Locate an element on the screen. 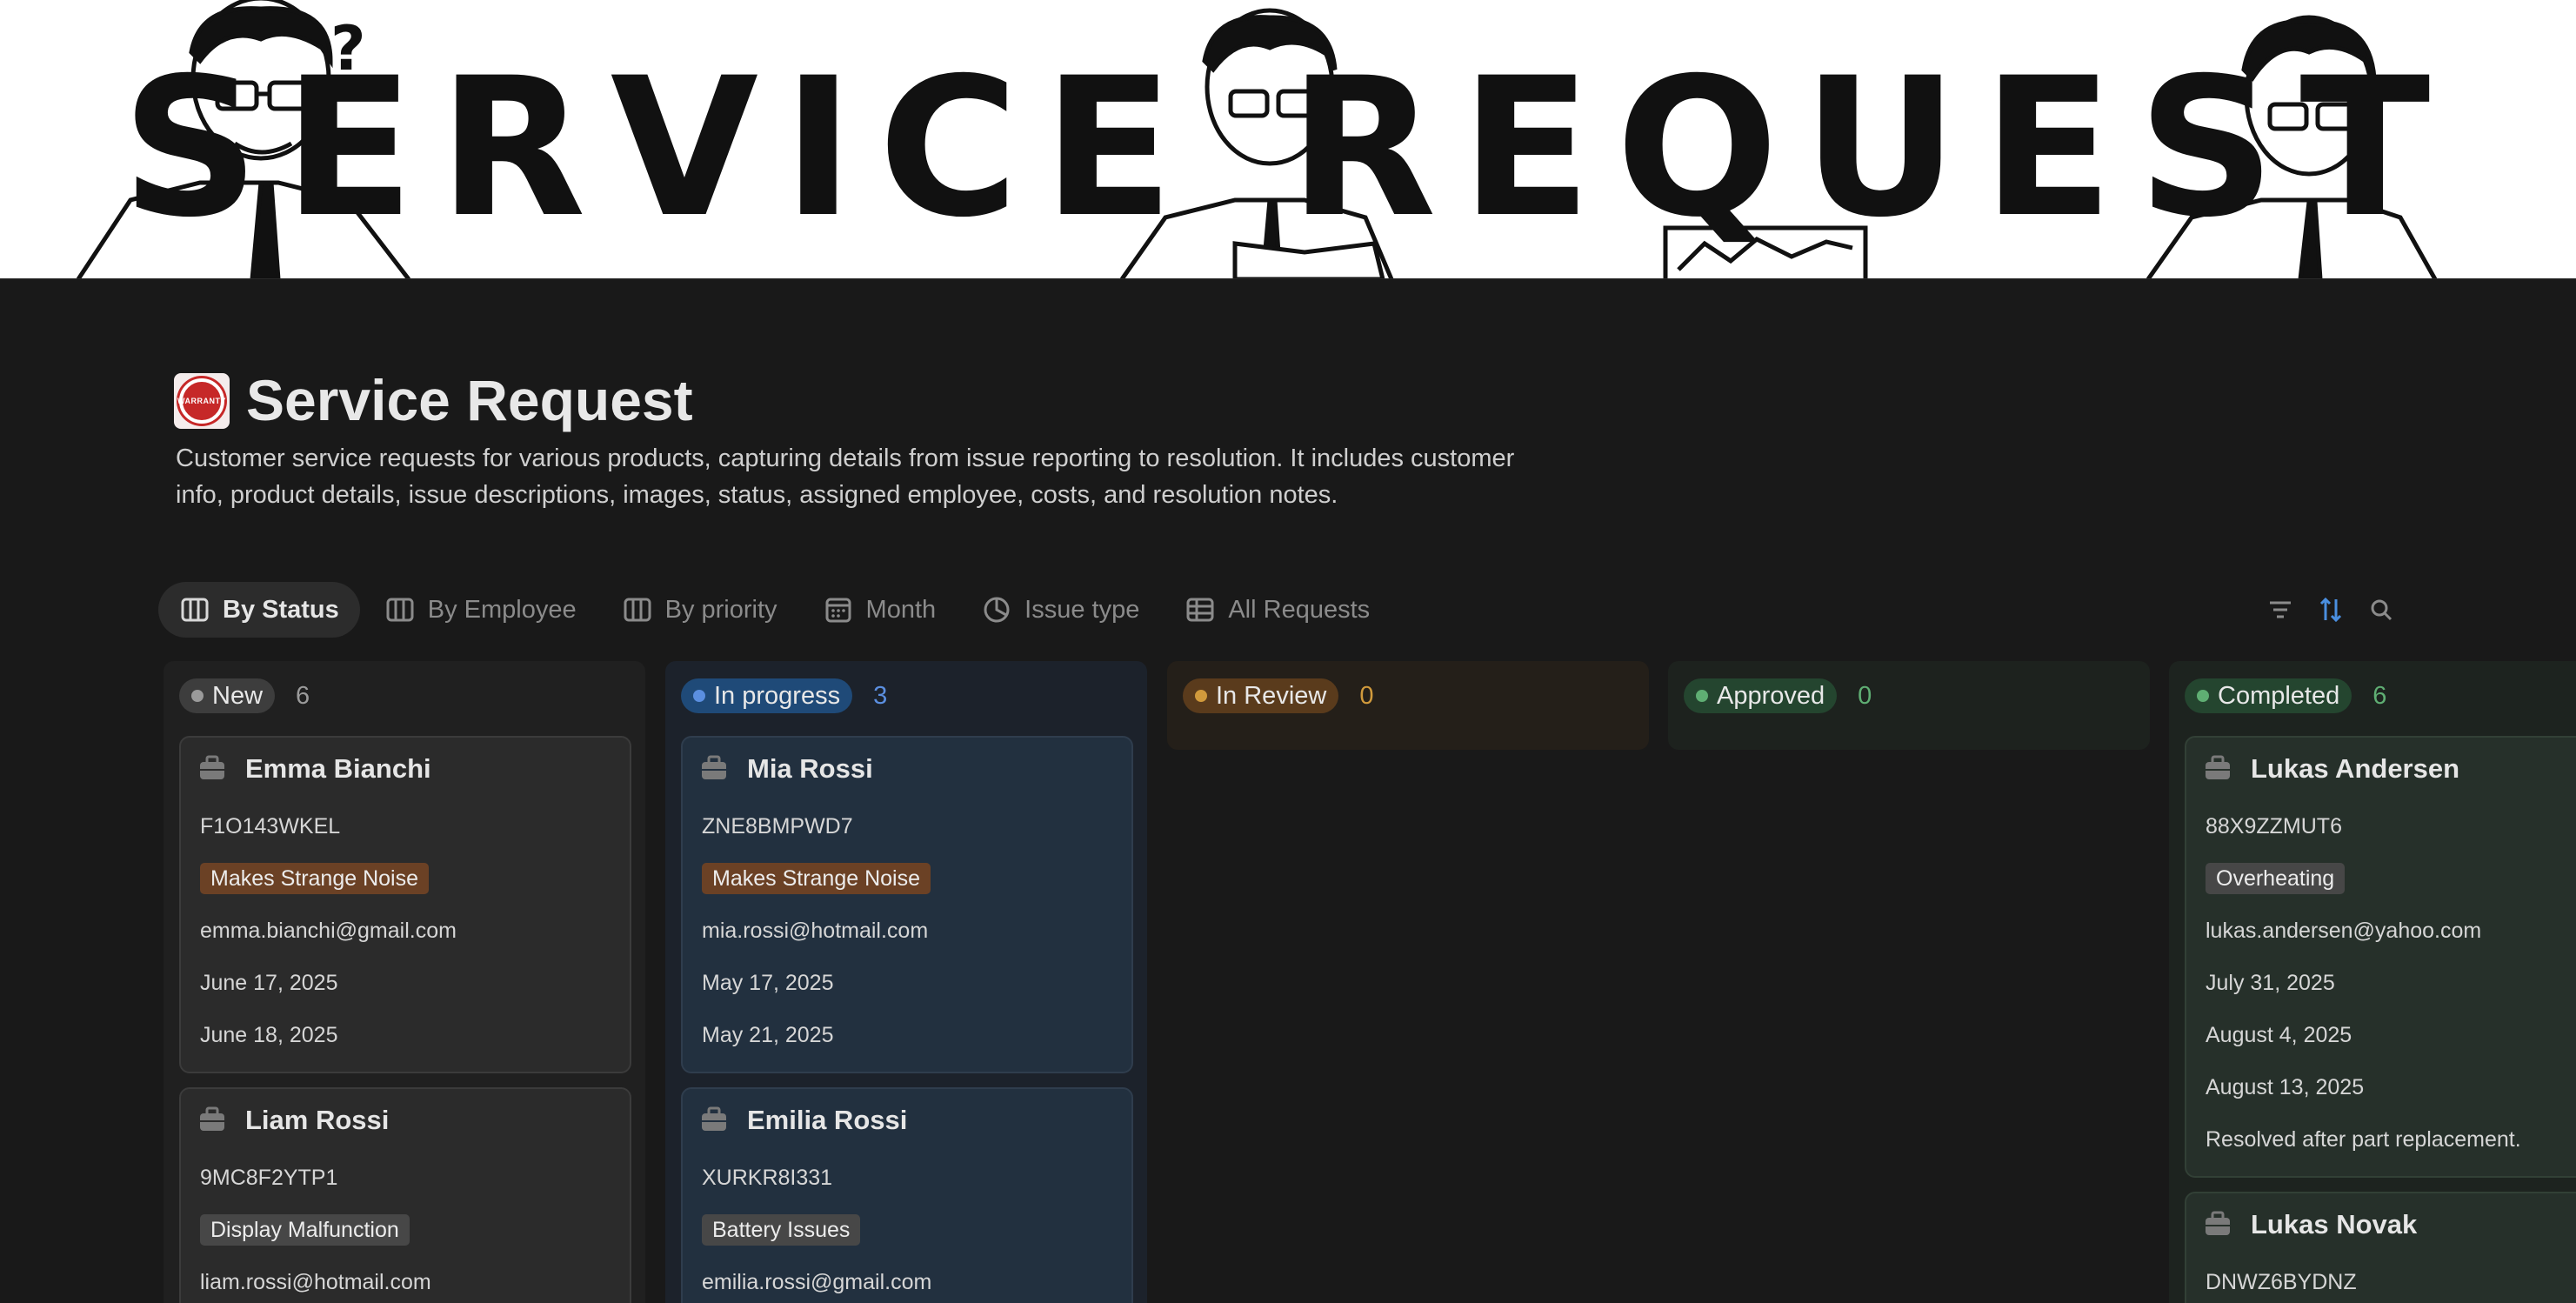 This screenshot has width=2576, height=1303. card-title: Liam Rossi is located at coordinates (293, 1120).